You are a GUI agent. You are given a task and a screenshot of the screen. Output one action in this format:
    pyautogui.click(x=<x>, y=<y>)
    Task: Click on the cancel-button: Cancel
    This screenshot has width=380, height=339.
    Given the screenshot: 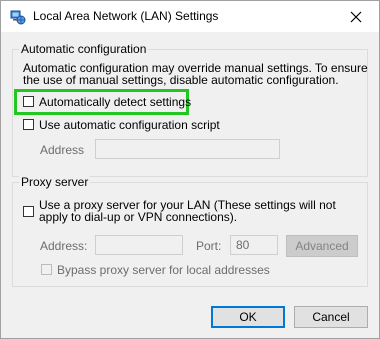 What is the action you would take?
    pyautogui.click(x=331, y=317)
    